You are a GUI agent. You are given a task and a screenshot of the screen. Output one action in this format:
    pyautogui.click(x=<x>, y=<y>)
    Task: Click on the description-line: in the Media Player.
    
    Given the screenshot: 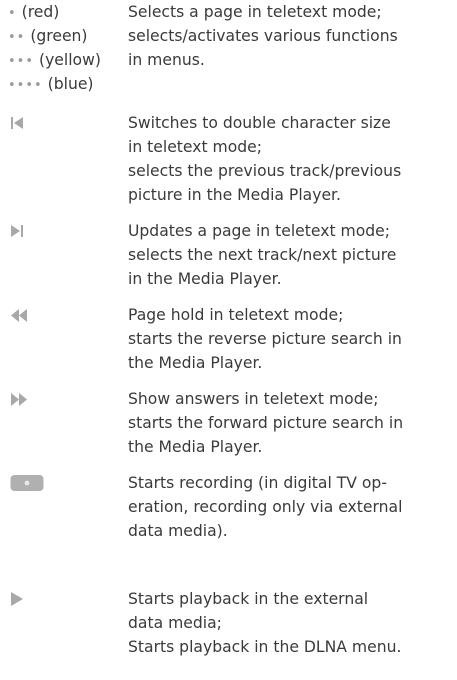 What is the action you would take?
    pyautogui.click(x=205, y=279)
    